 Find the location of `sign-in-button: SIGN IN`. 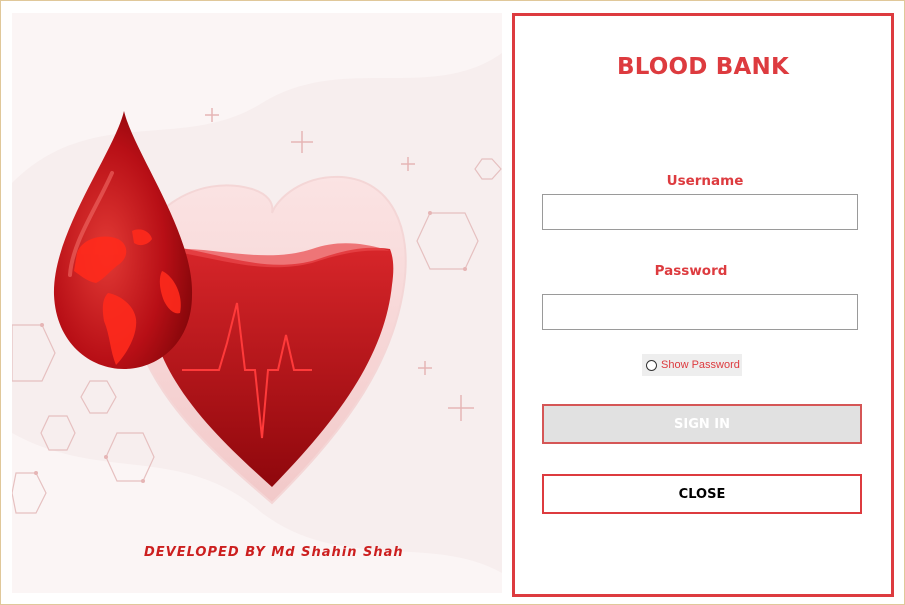

sign-in-button: SIGN IN is located at coordinates (702, 424).